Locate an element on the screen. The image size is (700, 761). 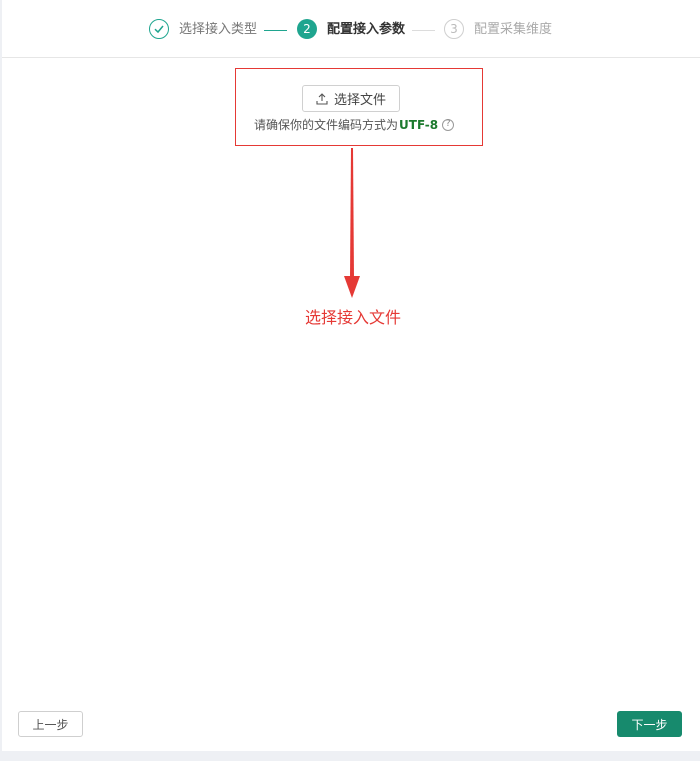
encoding-hint-text: 请确保你的文件编码方式为 is located at coordinates (326, 125).